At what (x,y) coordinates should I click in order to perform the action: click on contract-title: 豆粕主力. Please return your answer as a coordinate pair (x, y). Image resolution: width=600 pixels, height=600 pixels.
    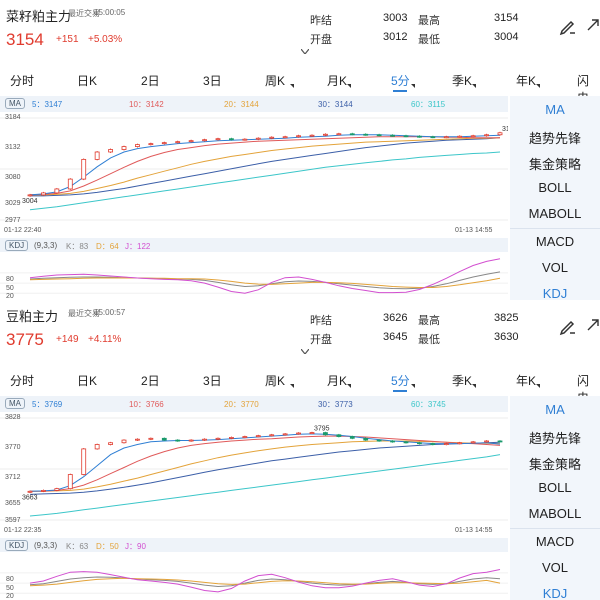
    Looking at the image, I should click on (32, 315).